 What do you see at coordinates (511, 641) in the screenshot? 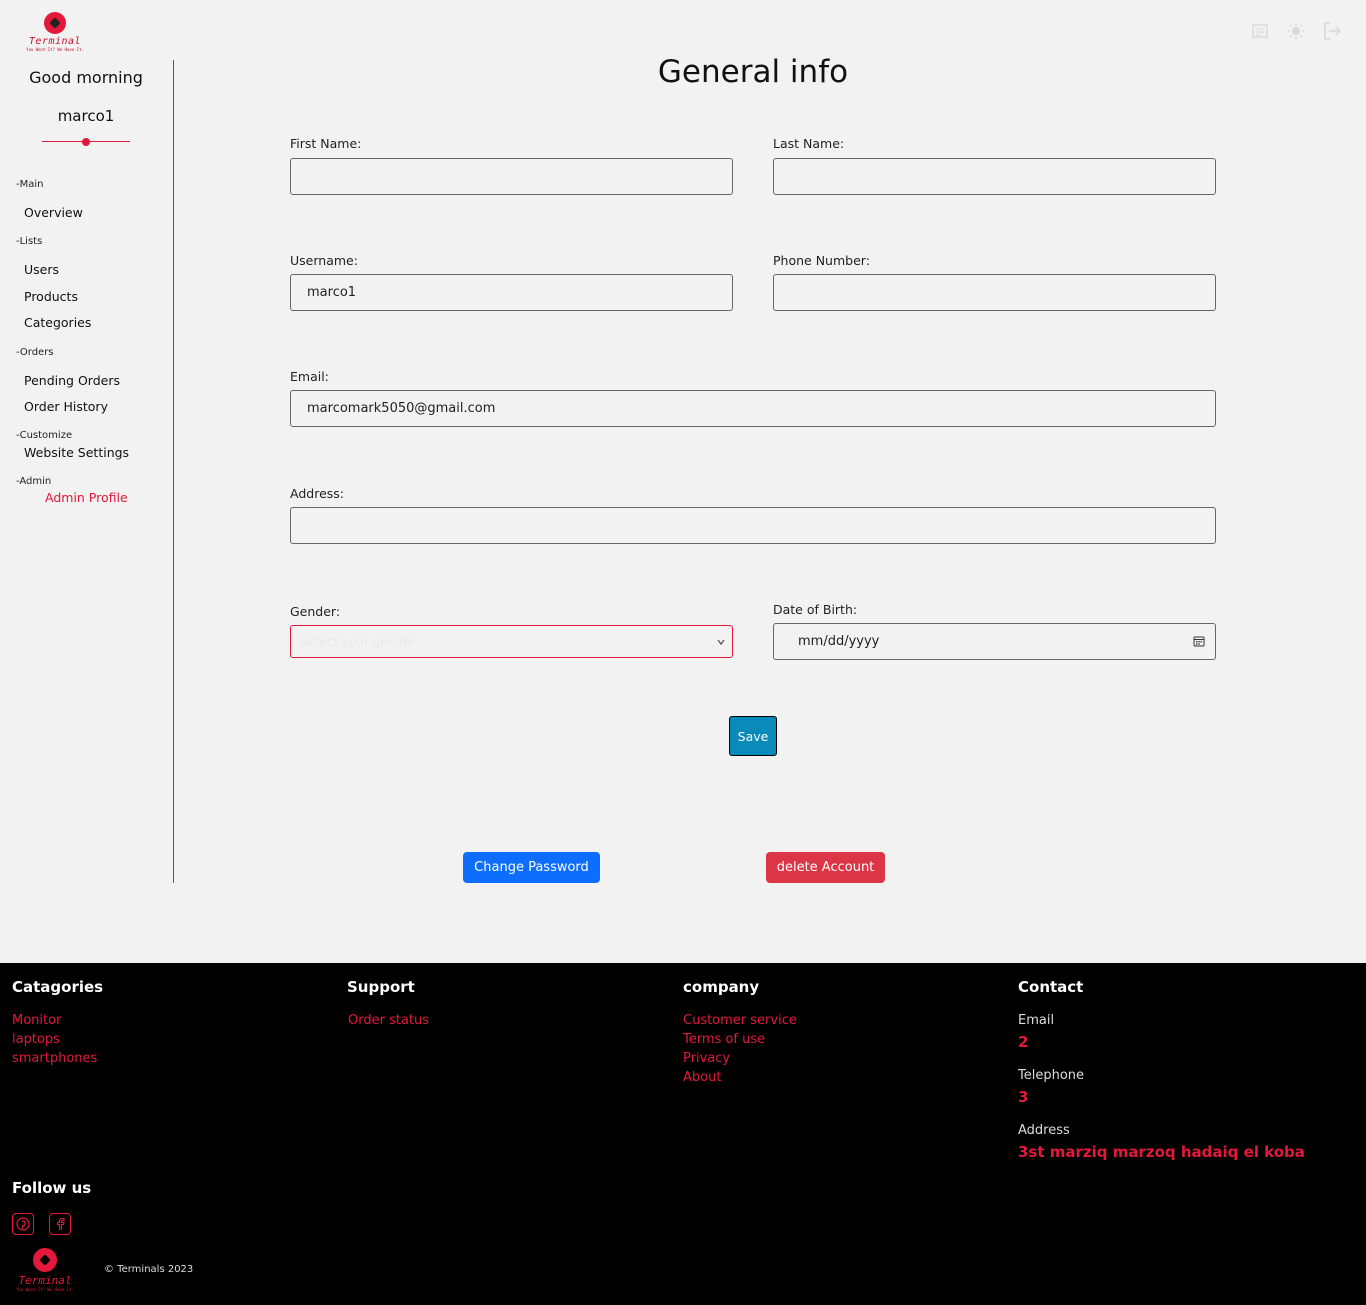
I see `gender-select: Select your gender` at bounding box center [511, 641].